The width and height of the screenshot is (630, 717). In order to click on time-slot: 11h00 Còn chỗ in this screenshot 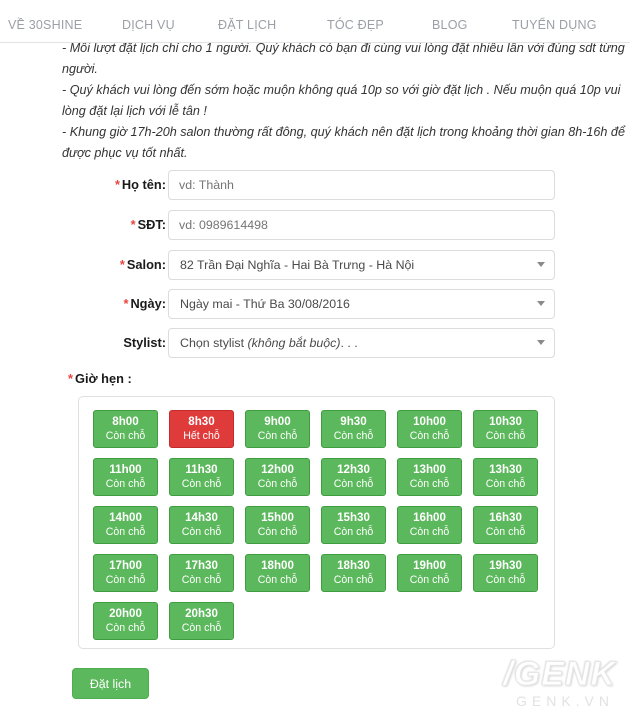, I will do `click(125, 477)`.